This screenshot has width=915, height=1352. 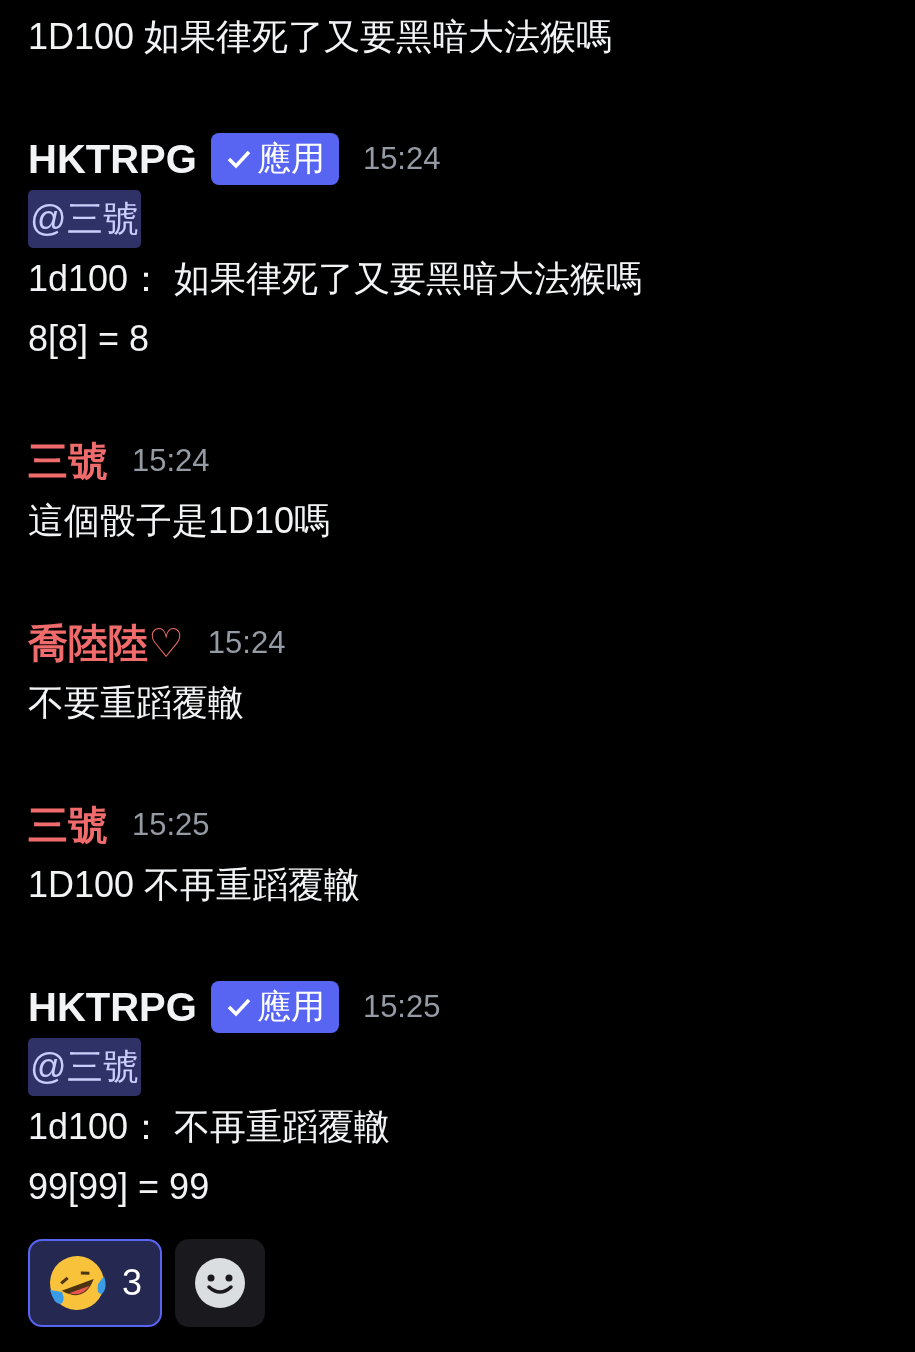 What do you see at coordinates (335, 278) in the screenshot?
I see `message-text: 1d100： 如果律死了又要黑暗大法猴嗎` at bounding box center [335, 278].